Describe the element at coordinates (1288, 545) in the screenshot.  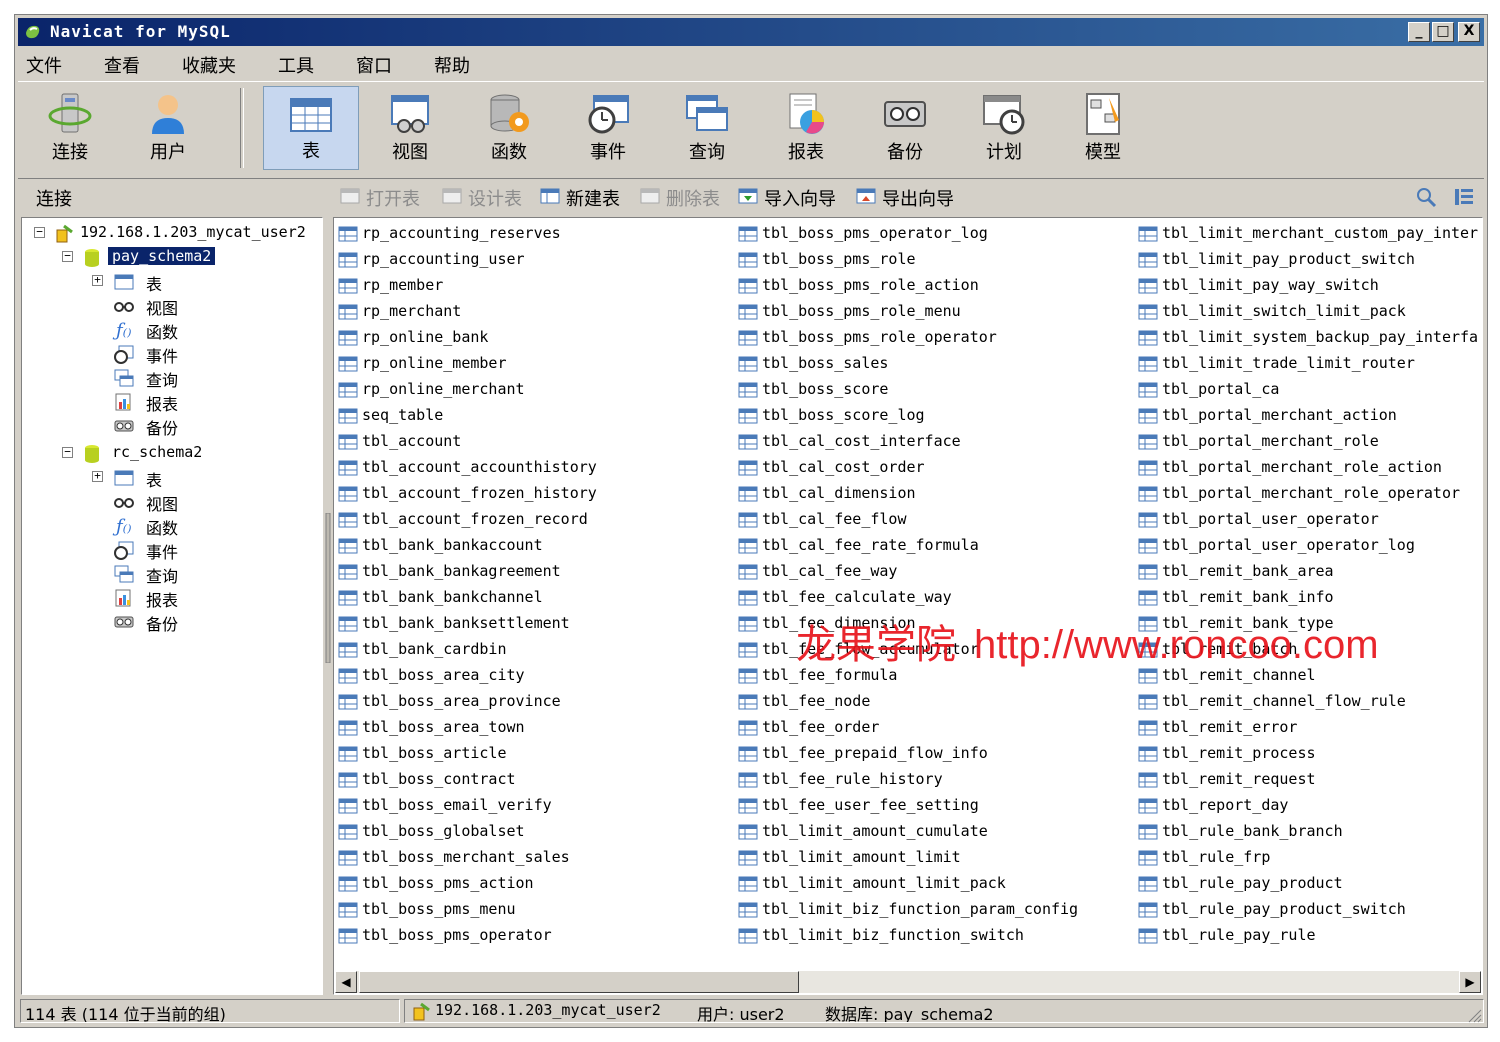
I see `table-name: tbl_portal_user_operator_log` at that location.